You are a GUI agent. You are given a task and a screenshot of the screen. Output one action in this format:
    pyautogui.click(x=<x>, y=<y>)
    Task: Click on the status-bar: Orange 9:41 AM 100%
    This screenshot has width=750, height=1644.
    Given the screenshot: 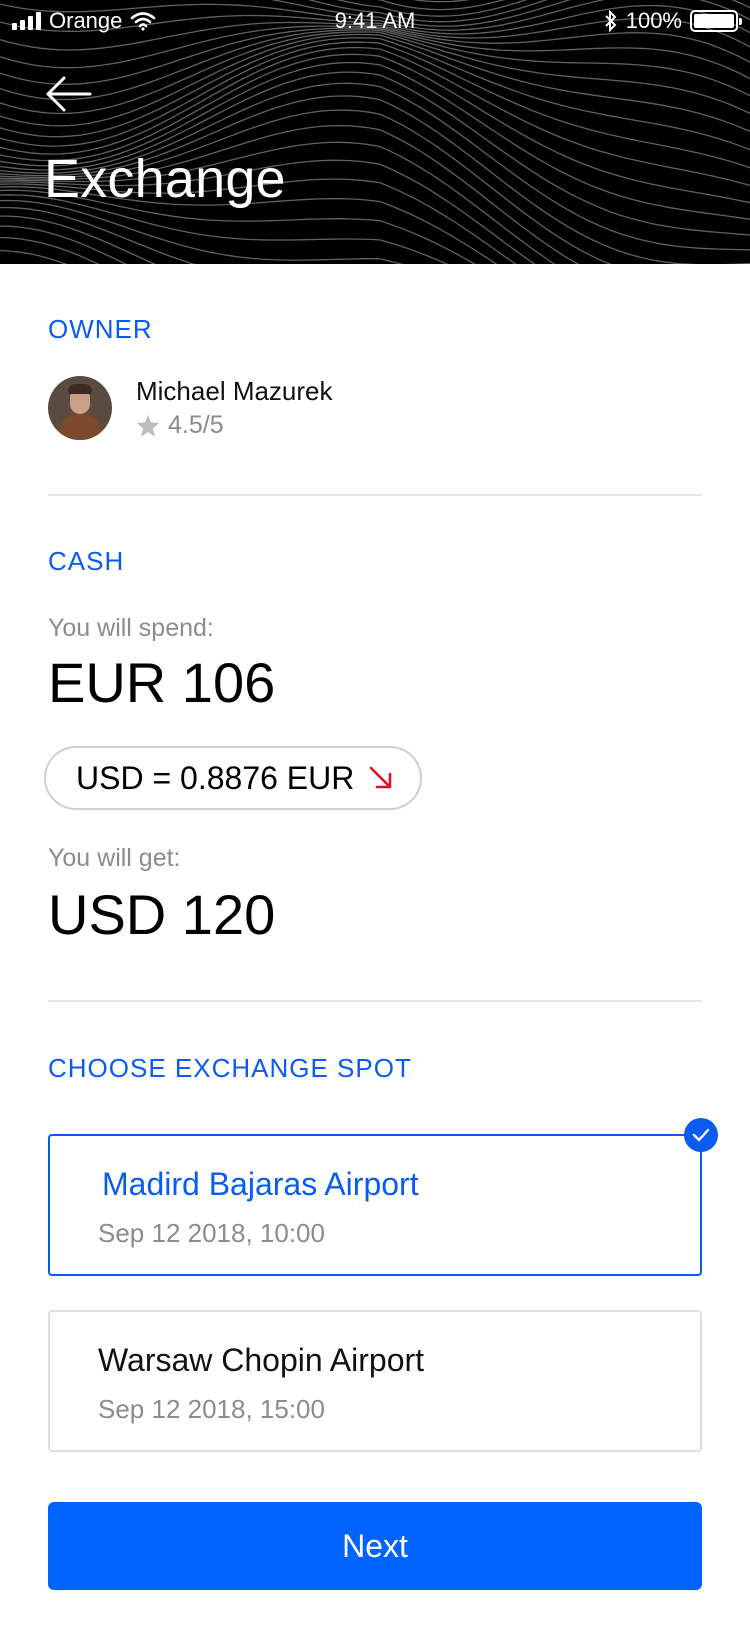 What is the action you would take?
    pyautogui.click(x=375, y=22)
    